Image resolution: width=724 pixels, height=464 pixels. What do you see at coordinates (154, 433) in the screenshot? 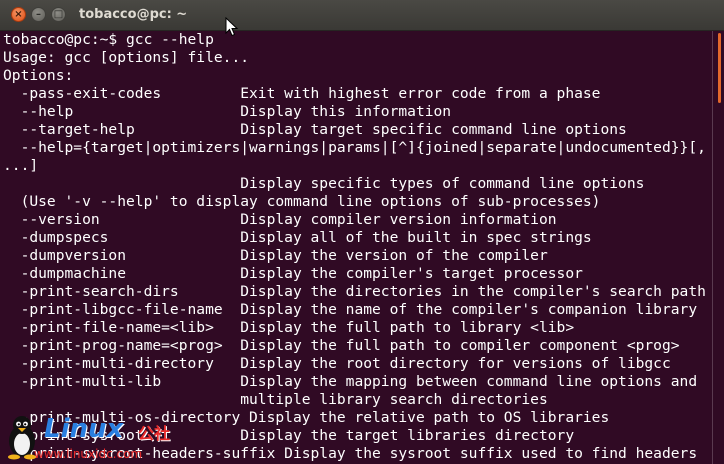
I see `watermark-brand-suffix: 公社` at bounding box center [154, 433].